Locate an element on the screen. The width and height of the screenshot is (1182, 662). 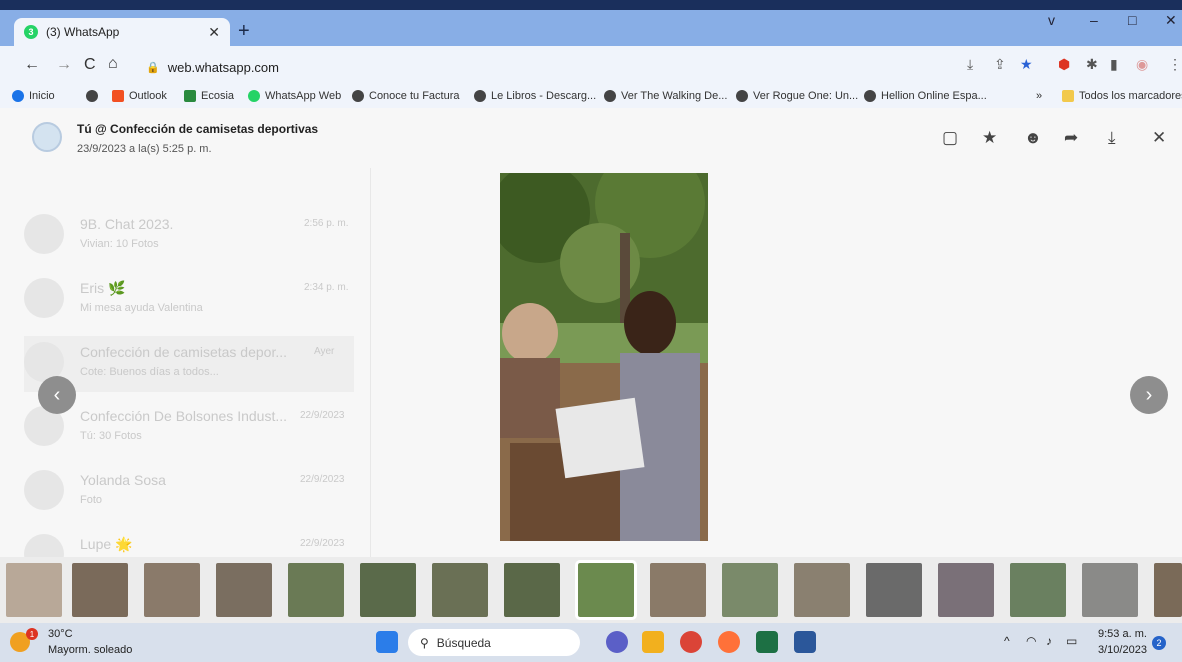
forward-icon: ➦ is located at coordinates (1071, 138).